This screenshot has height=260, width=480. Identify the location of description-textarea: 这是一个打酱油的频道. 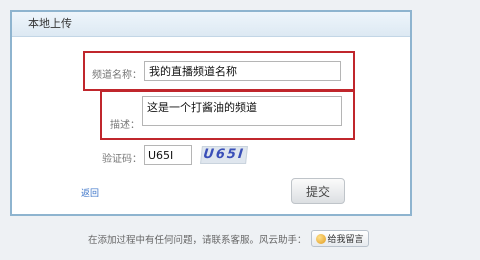
(242, 111).